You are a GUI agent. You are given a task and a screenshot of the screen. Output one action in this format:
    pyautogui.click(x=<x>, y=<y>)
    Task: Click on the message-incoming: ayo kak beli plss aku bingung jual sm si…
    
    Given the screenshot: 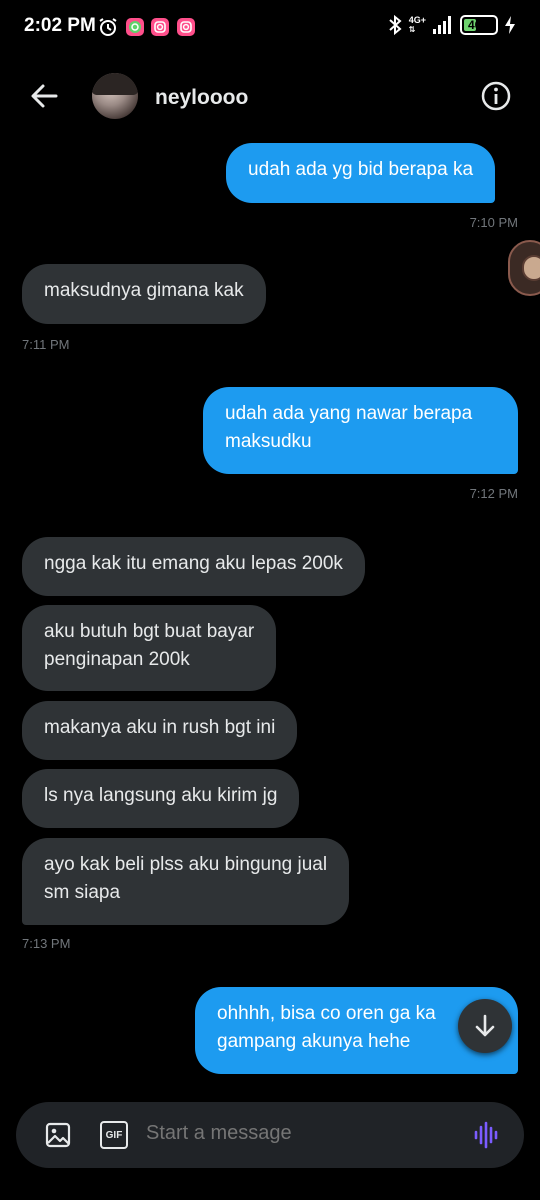 What is the action you would take?
    pyautogui.click(x=186, y=881)
    